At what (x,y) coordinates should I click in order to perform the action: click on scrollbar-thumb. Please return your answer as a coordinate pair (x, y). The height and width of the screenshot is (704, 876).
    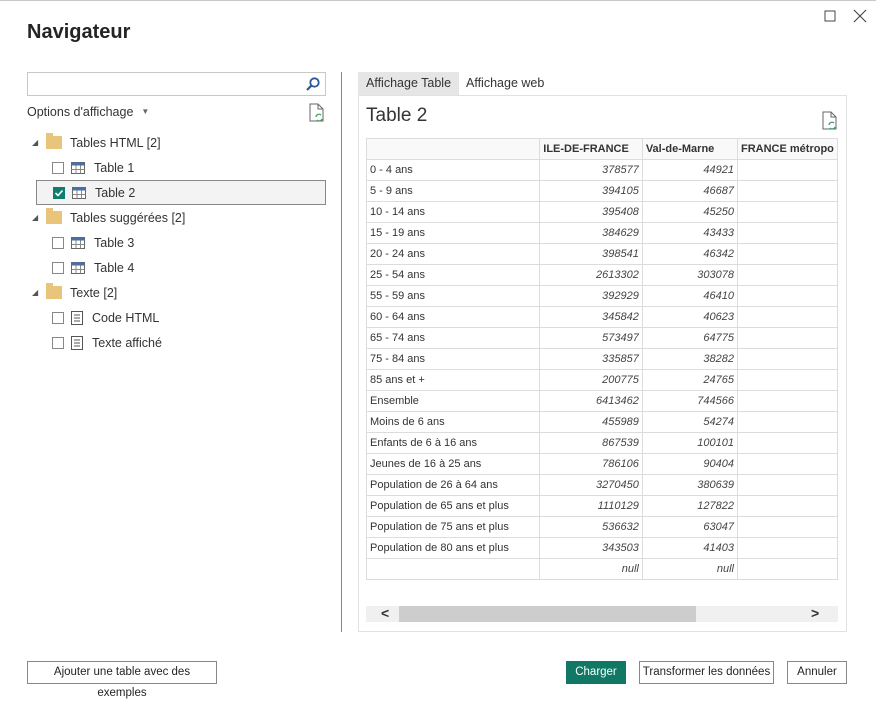
    Looking at the image, I should click on (547, 614).